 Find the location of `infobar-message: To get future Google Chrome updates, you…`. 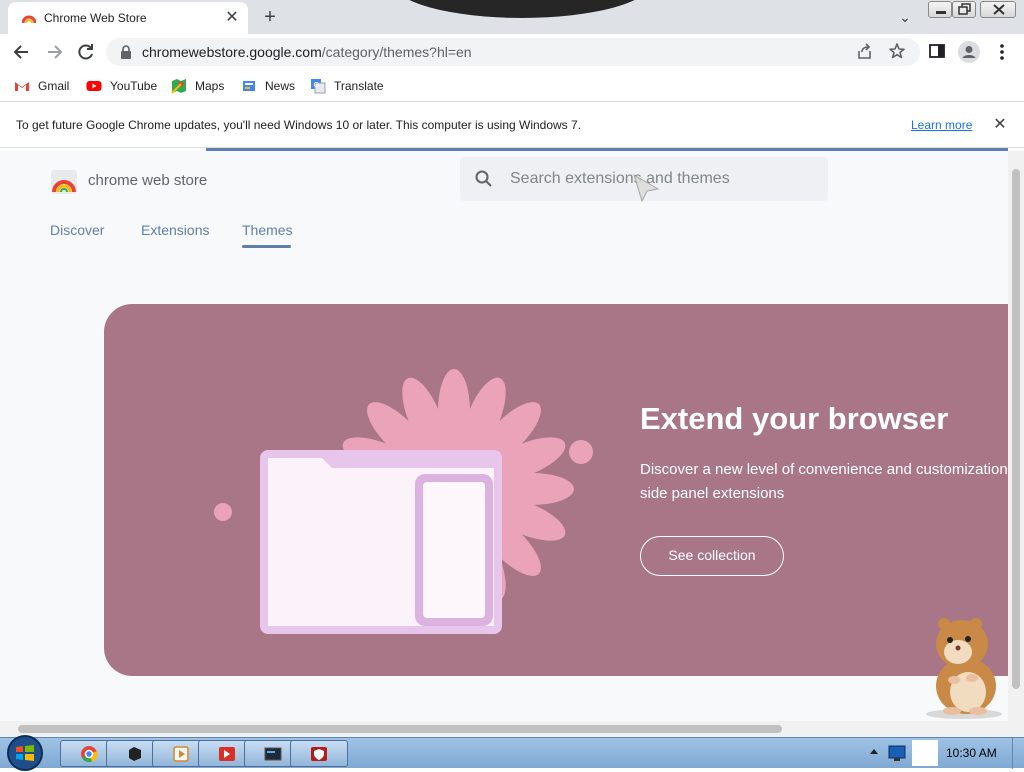

infobar-message: To get future Google Chrome updates, you… is located at coordinates (299, 125).